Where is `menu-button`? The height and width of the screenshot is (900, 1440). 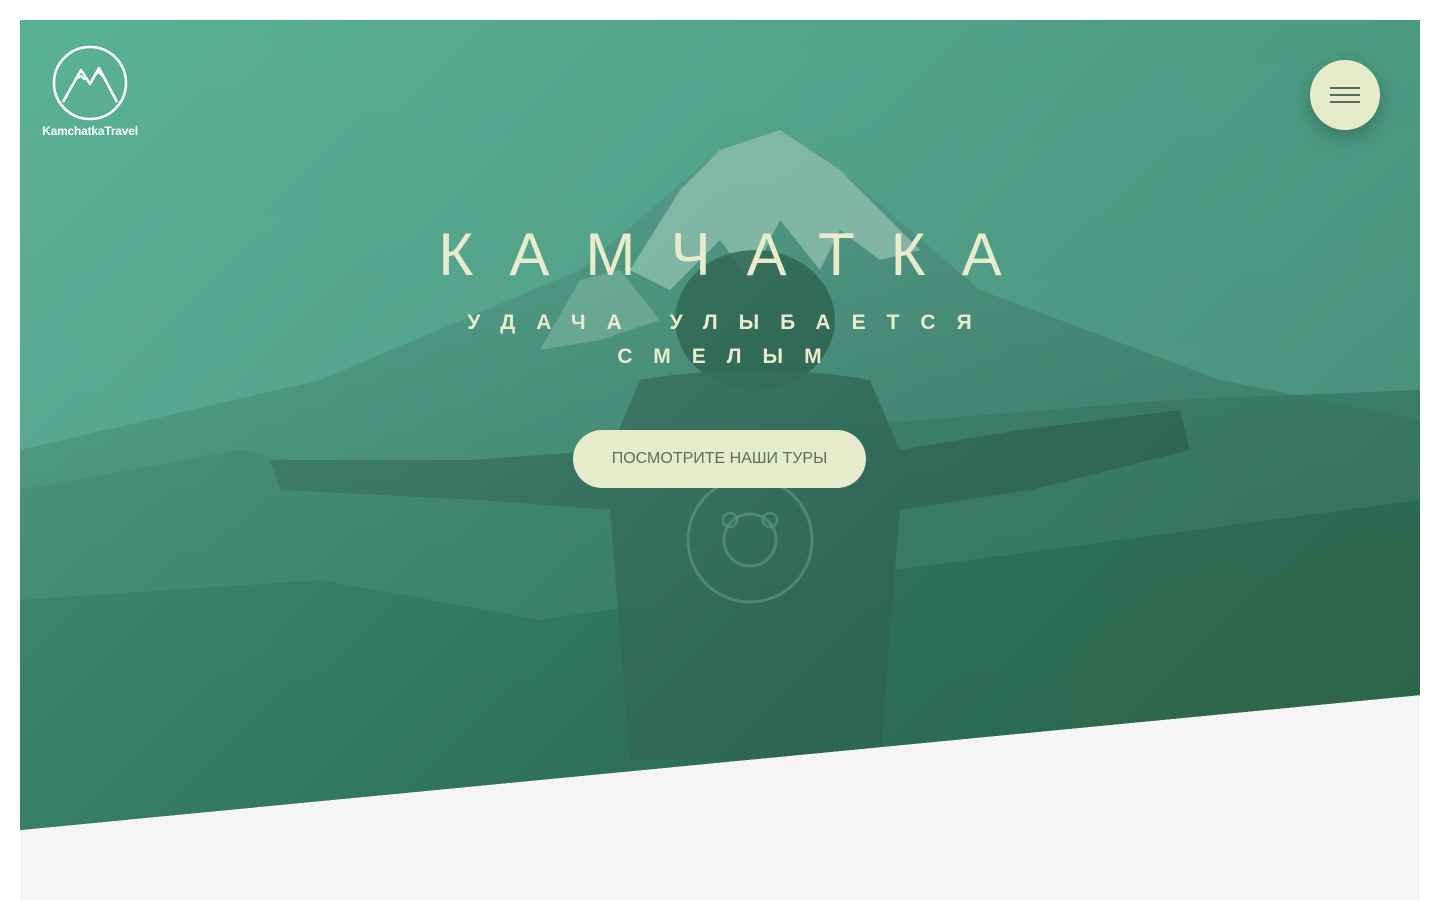
menu-button is located at coordinates (1345, 95).